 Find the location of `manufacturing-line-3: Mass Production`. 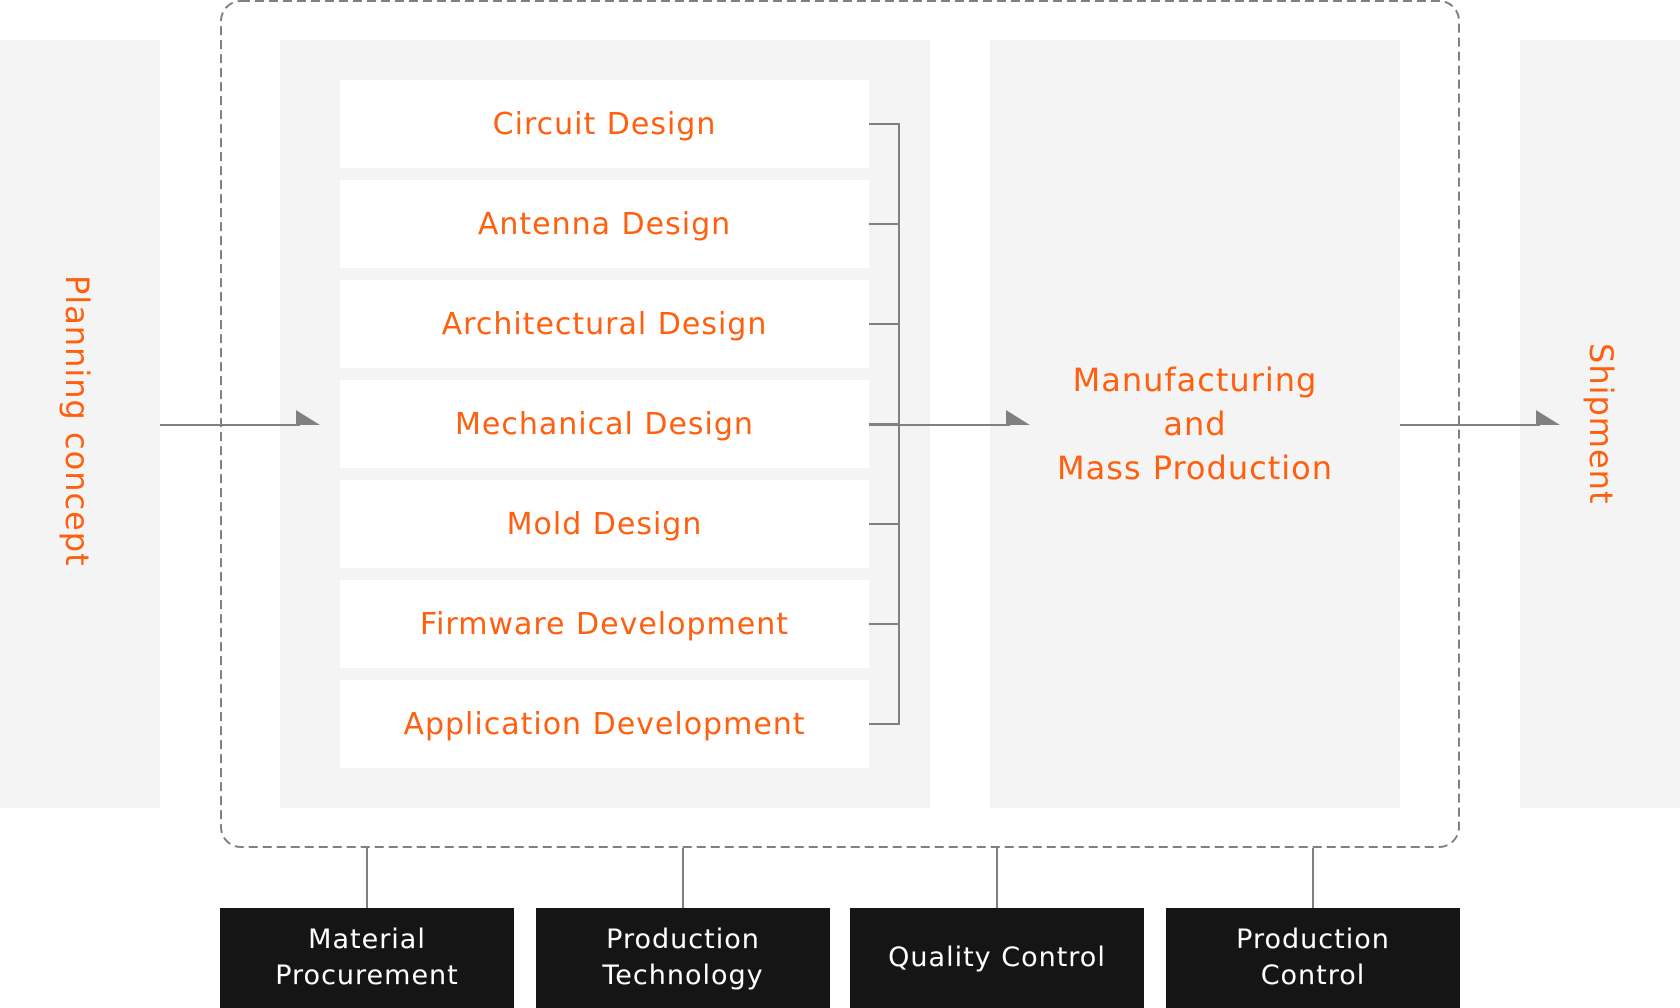

manufacturing-line-3: Mass Production is located at coordinates (1195, 468).